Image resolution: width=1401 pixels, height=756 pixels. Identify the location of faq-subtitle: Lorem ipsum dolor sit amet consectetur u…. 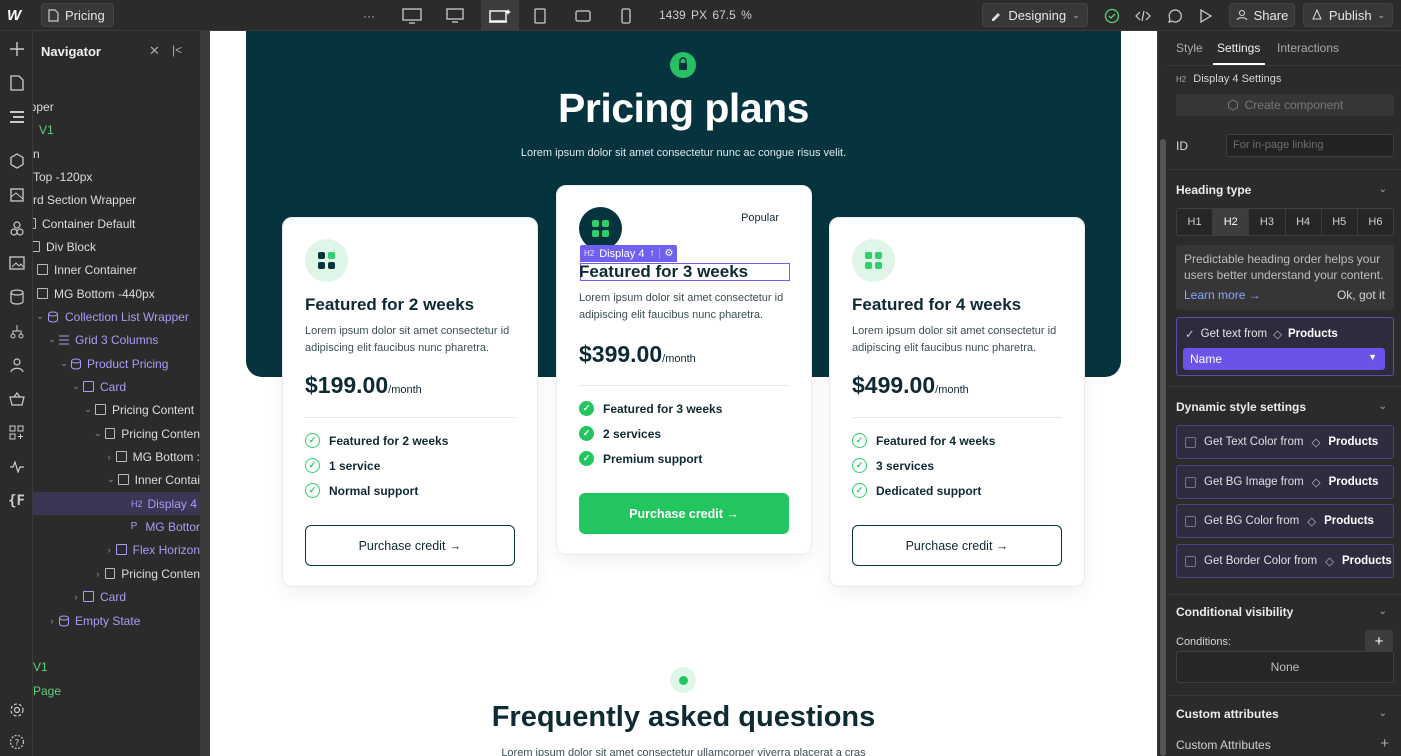
(683, 751).